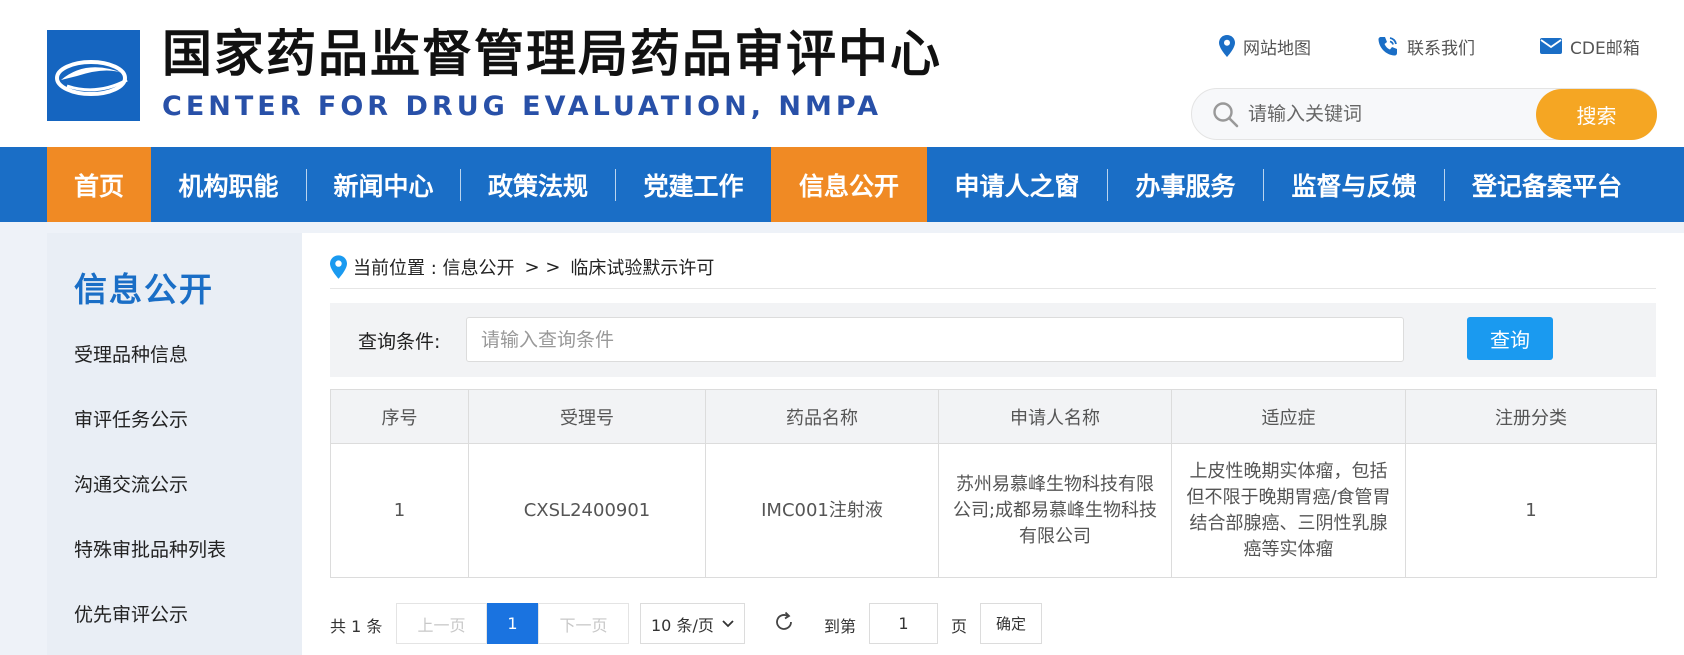 This screenshot has width=1684, height=655. I want to click on pagination-next-button: 下一页, so click(583, 623).